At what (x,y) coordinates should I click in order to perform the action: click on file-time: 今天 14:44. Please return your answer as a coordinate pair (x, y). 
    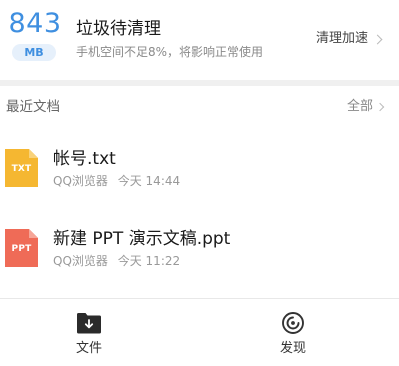
    Looking at the image, I should click on (149, 181).